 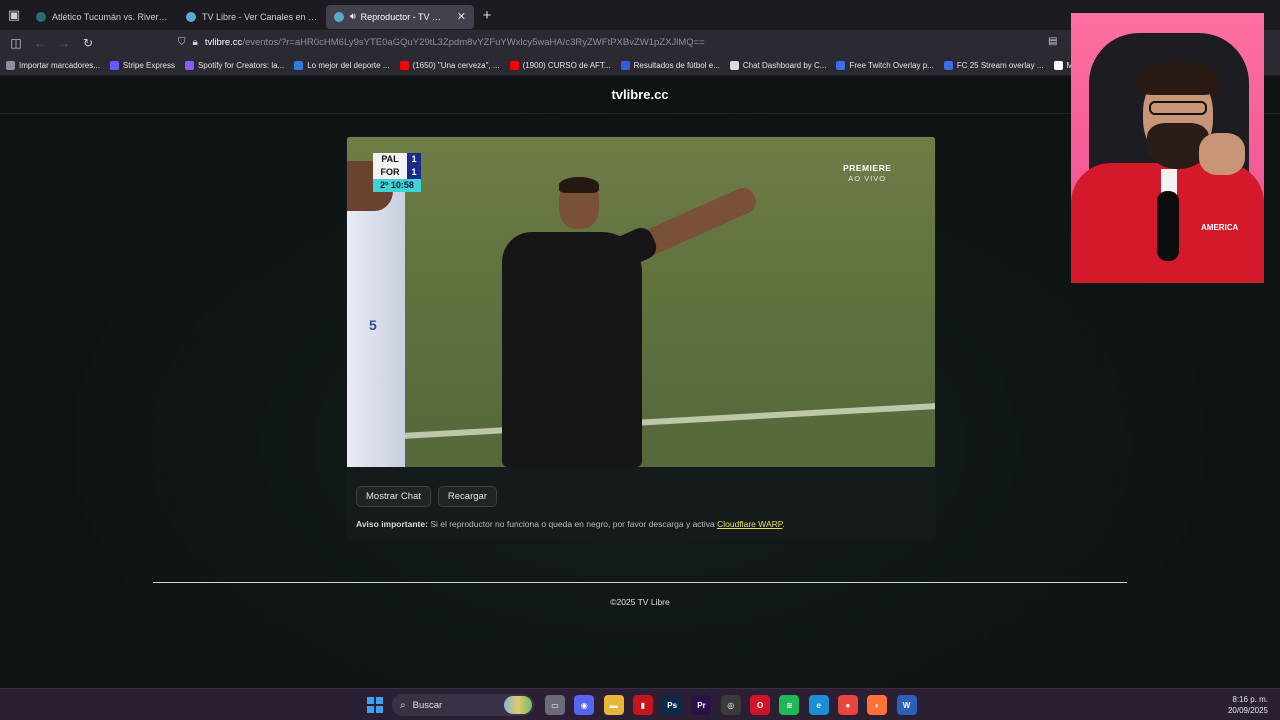 What do you see at coordinates (353, 16) in the screenshot?
I see `speaker-icon: 🔊︎` at bounding box center [353, 16].